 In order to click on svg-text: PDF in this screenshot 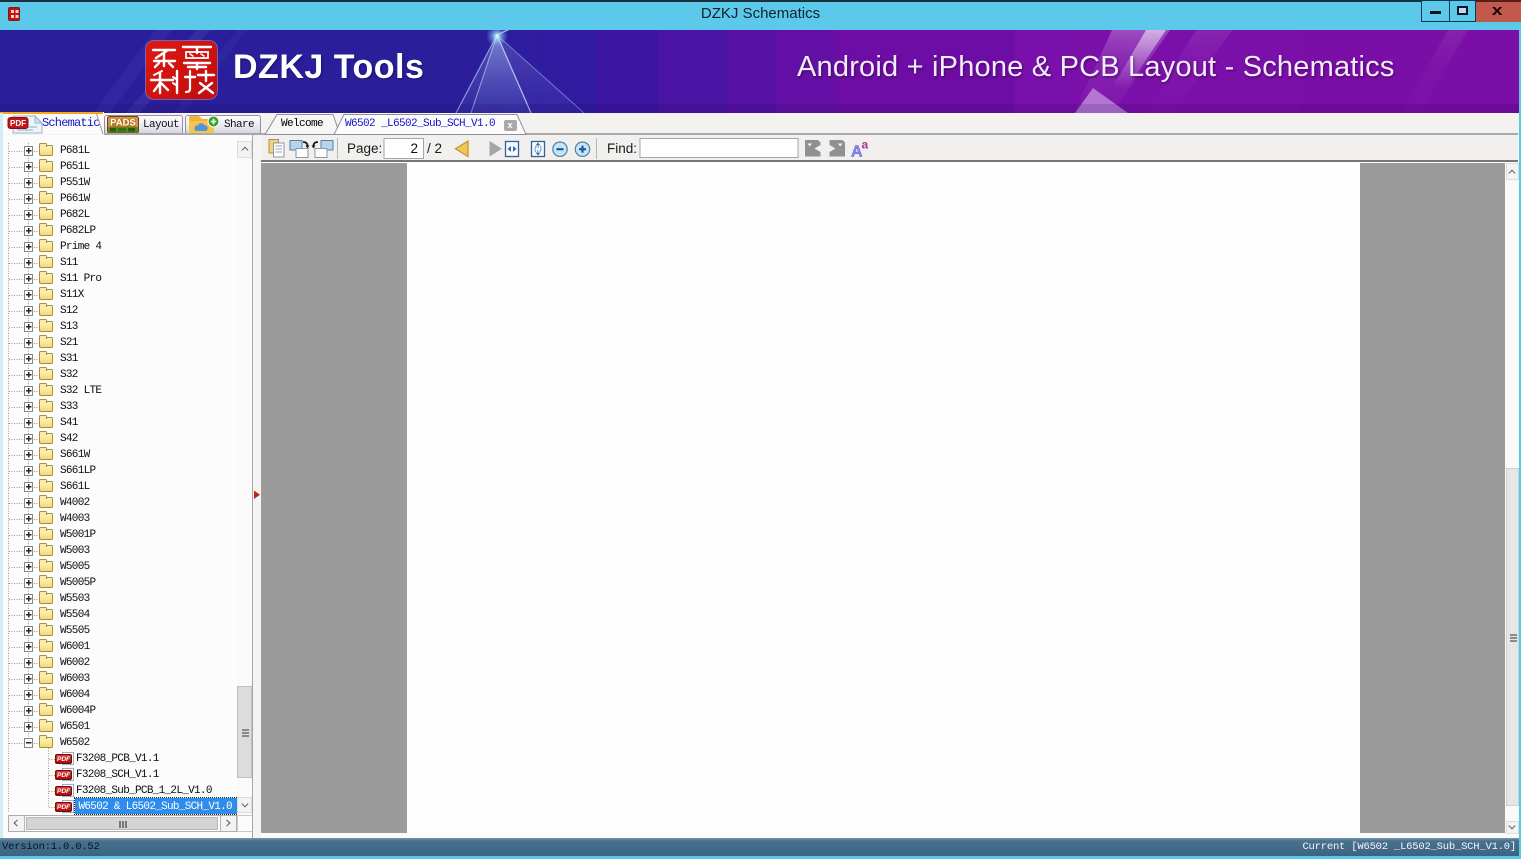, I will do `click(18, 123)`.